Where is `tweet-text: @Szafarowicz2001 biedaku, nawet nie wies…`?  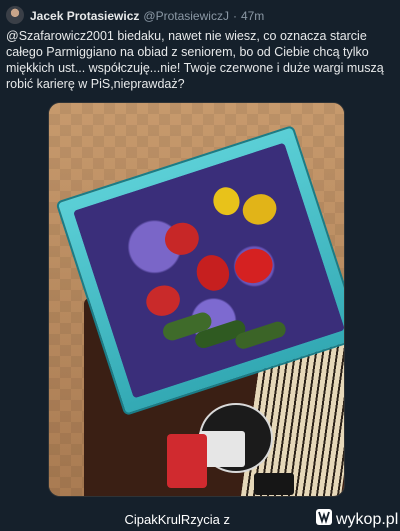 tweet-text: @Szafarowicz2001 biedaku, nawet nie wies… is located at coordinates (195, 60).